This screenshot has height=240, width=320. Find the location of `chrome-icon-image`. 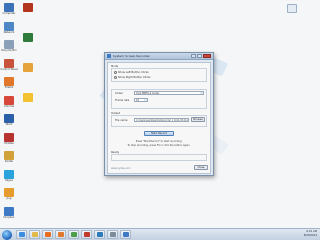

chrome-icon-image is located at coordinates (9, 100).